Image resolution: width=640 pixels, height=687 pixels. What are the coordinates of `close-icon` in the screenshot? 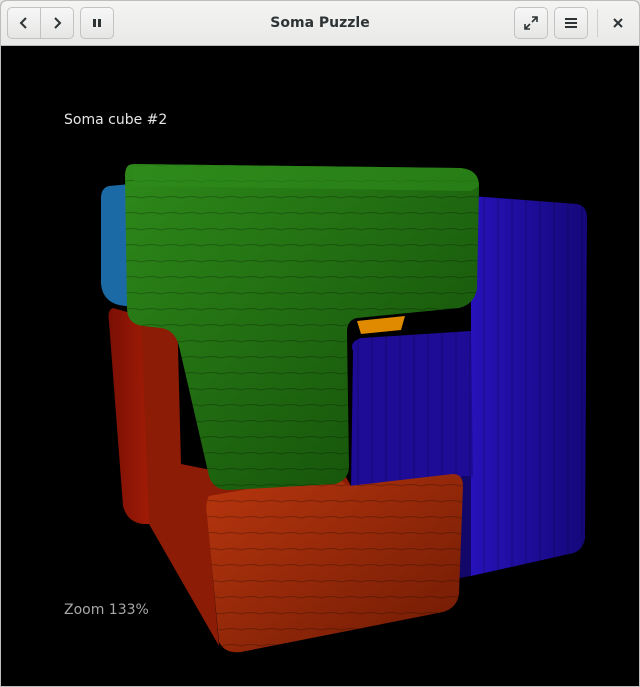 It's located at (618, 23).